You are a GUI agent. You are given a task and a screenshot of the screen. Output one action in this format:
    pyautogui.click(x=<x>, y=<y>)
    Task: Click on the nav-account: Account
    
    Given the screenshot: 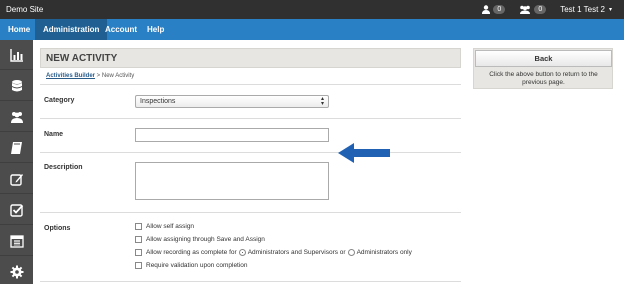 What is the action you would take?
    pyautogui.click(x=121, y=29)
    